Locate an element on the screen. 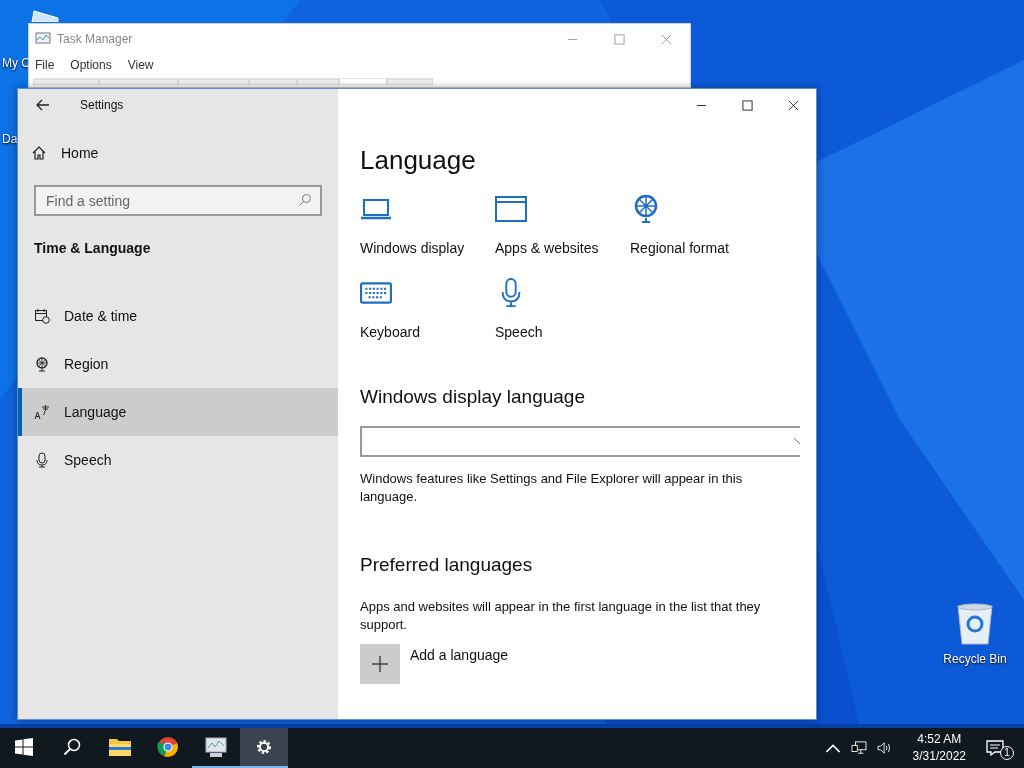  window-title: Task Manager is located at coordinates (95, 39).